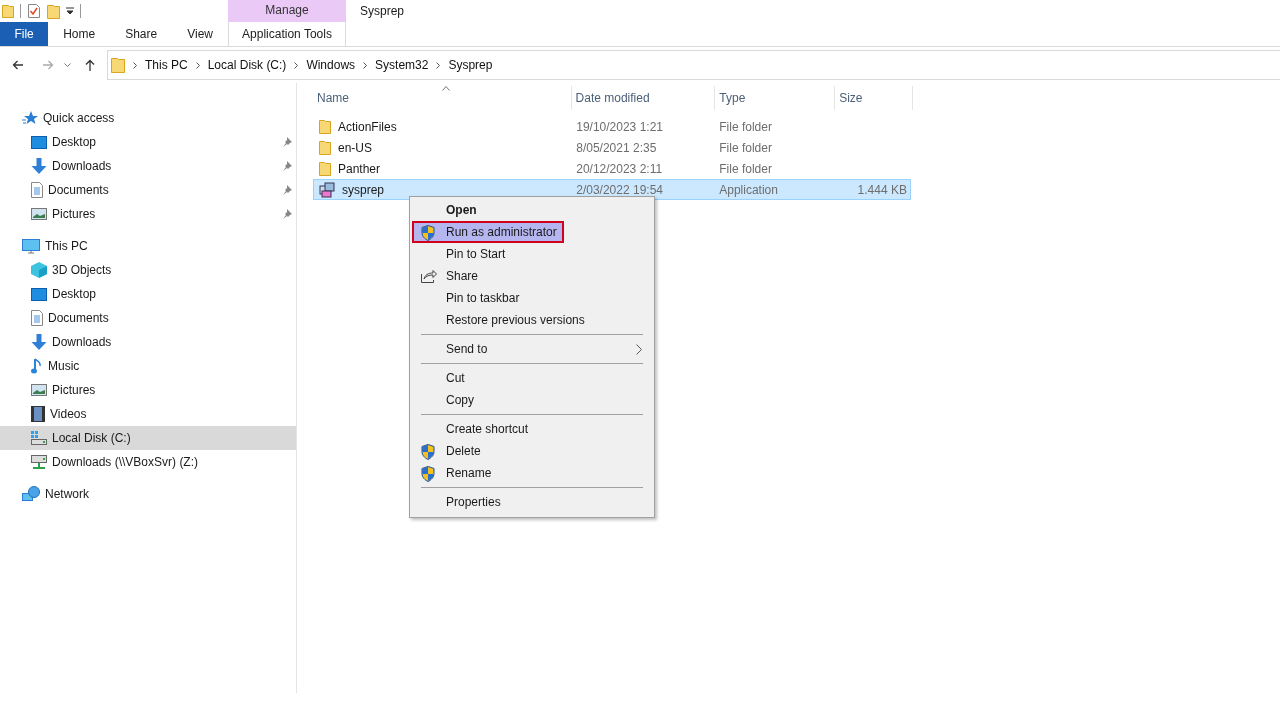 The height and width of the screenshot is (720, 1280). What do you see at coordinates (532, 298) in the screenshot?
I see `menu-item: Pin to taskbar` at bounding box center [532, 298].